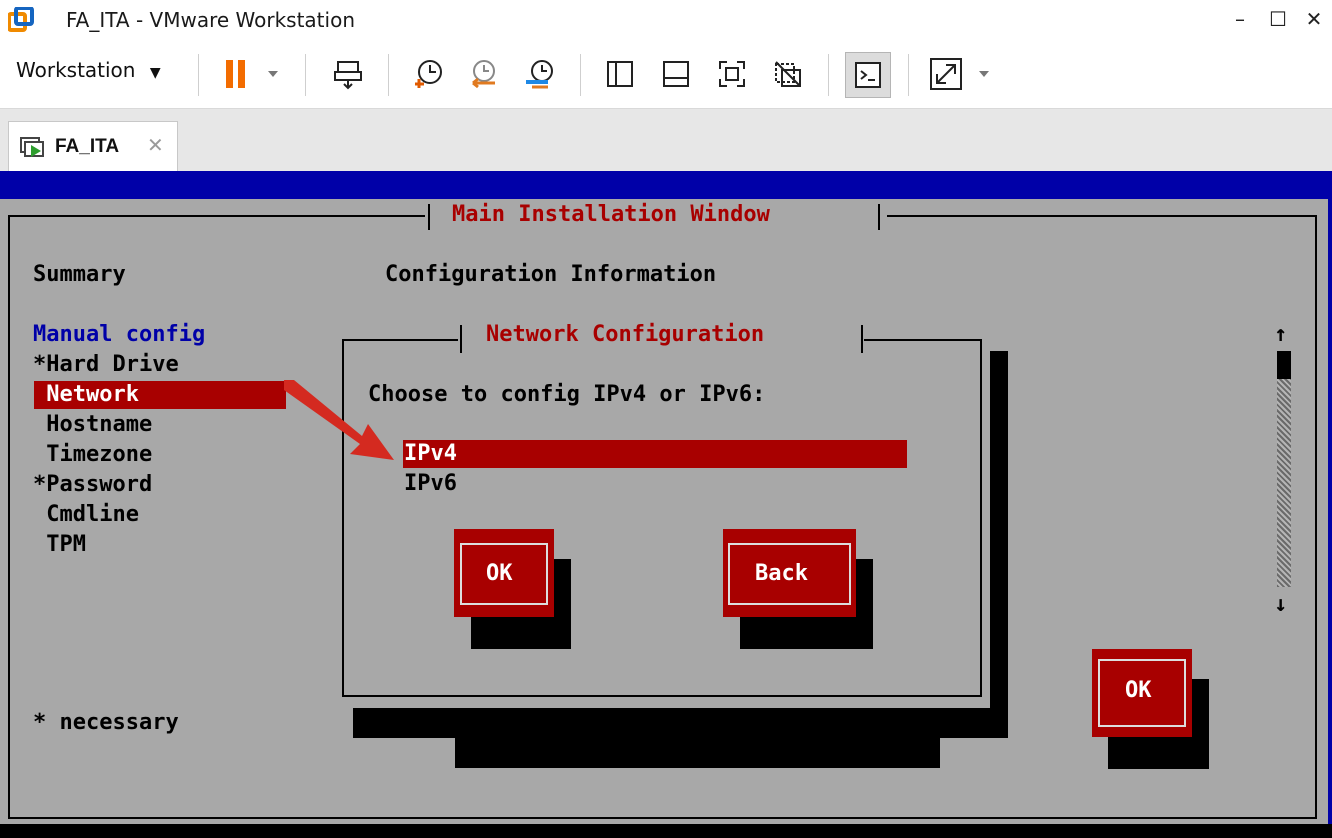 The width and height of the screenshot is (1332, 838). I want to click on stretch-guest-icon, so click(959, 74).